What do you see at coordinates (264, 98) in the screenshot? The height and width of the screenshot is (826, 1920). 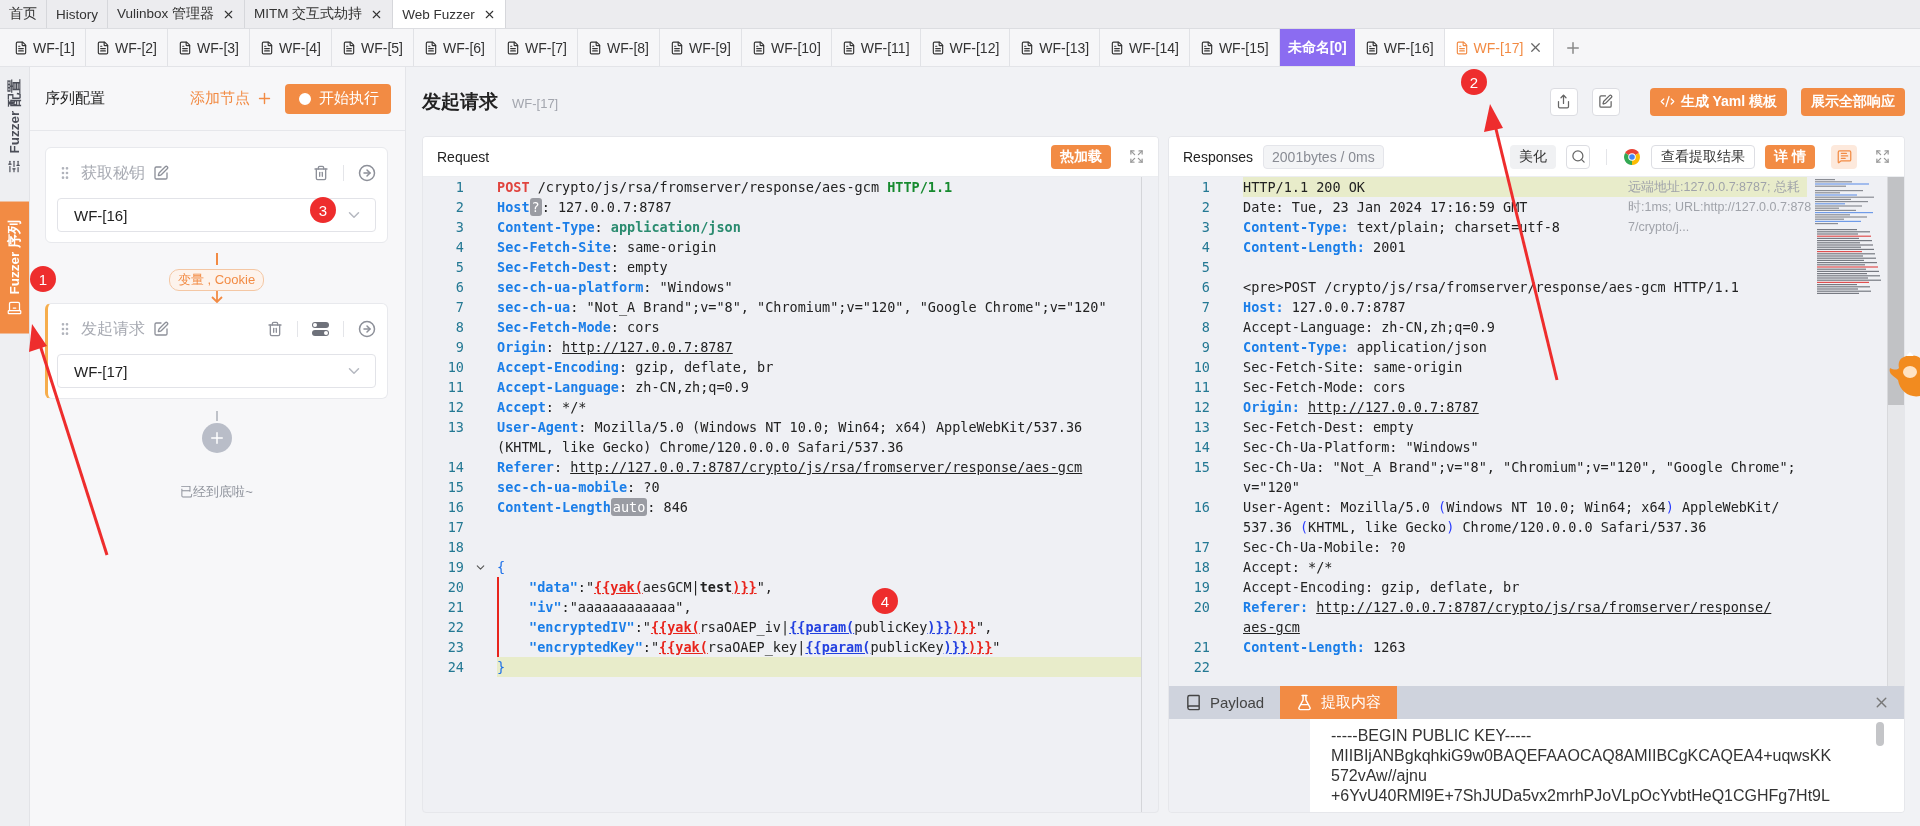 I see `plus-icon` at bounding box center [264, 98].